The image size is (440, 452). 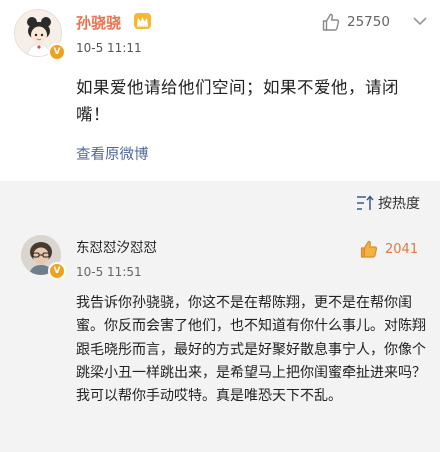 I want to click on sort-label: 按热度, so click(x=399, y=204).